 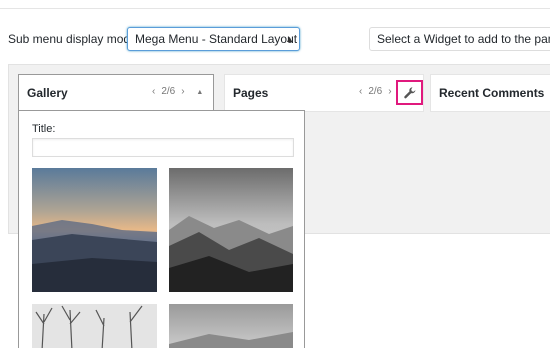 I want to click on widget-gallery: Gallery ‹ 2/6 › ▲, so click(x=116, y=92).